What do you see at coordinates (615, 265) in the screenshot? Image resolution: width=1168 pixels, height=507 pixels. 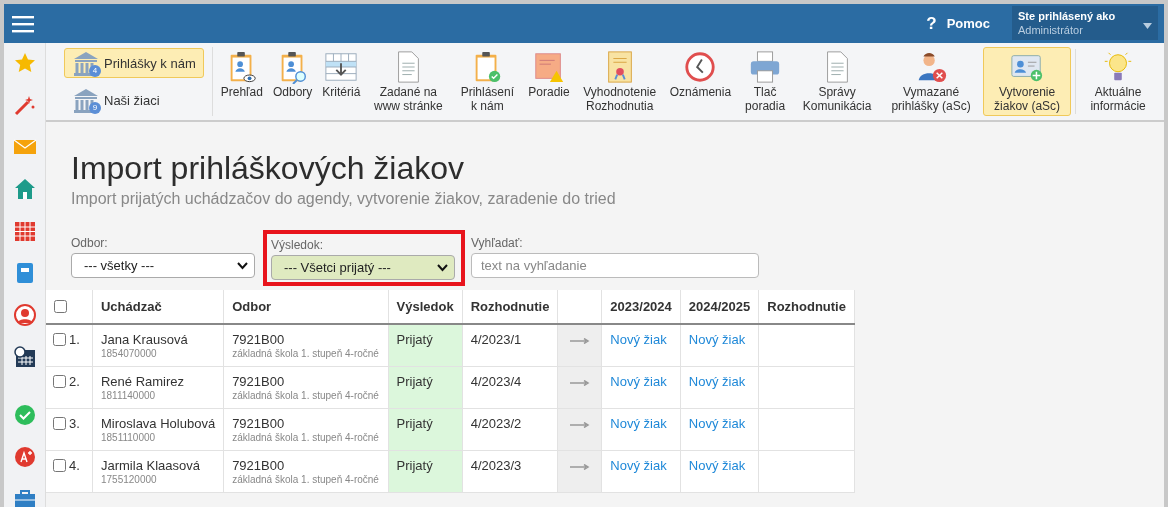 I see `search-field: text na vyhľadanie` at bounding box center [615, 265].